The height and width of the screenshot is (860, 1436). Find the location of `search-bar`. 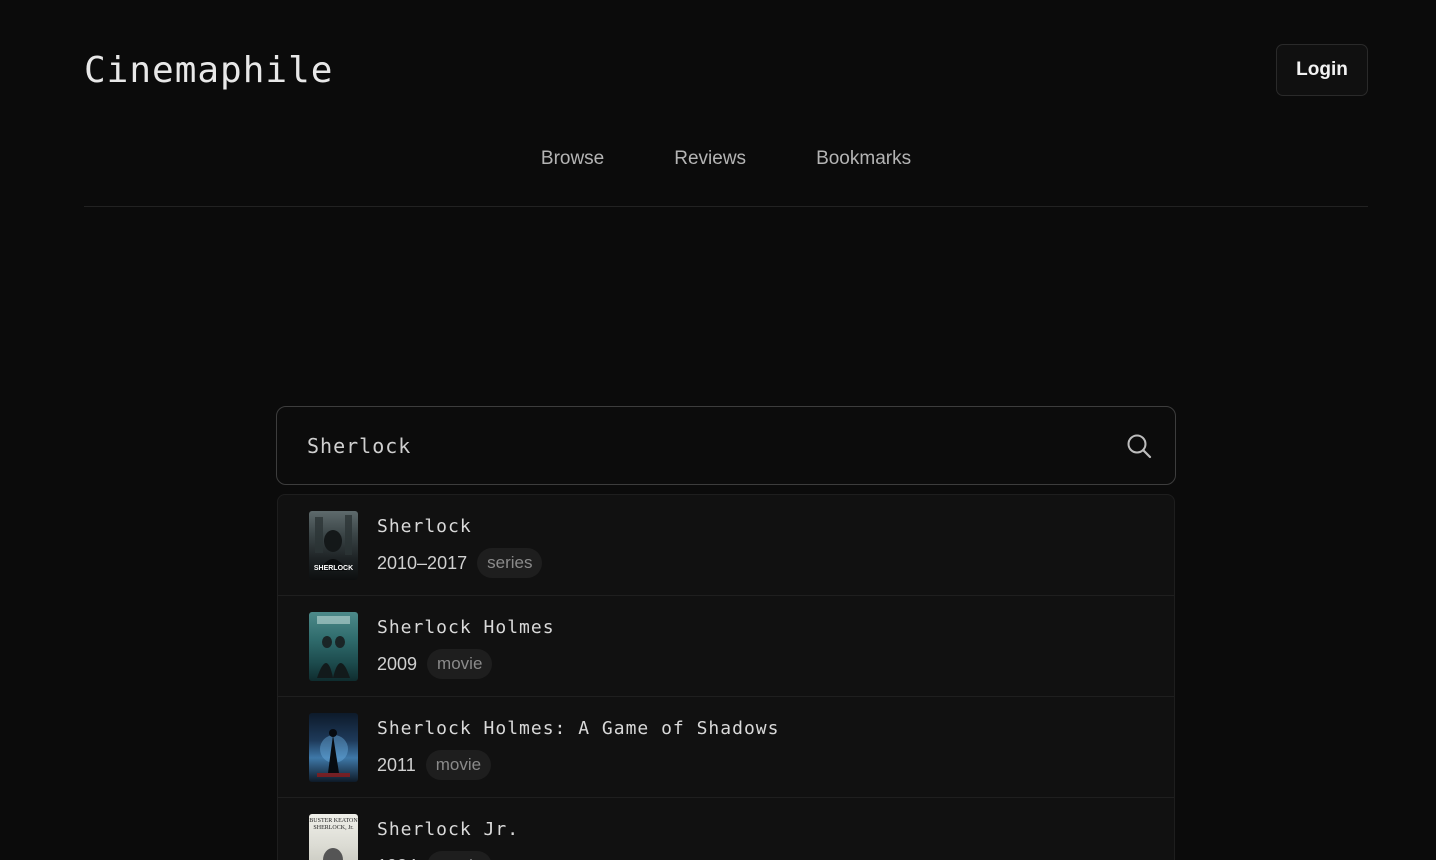

search-bar is located at coordinates (726, 445).